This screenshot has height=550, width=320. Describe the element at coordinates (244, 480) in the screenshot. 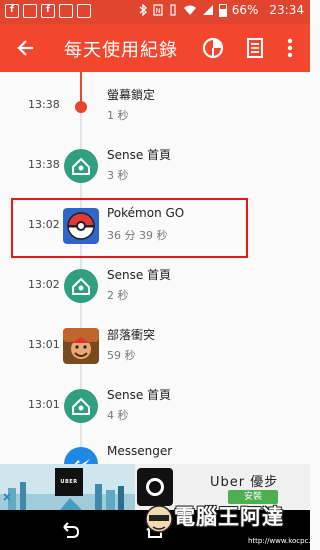

I see `ad-title: Uber 優步` at that location.